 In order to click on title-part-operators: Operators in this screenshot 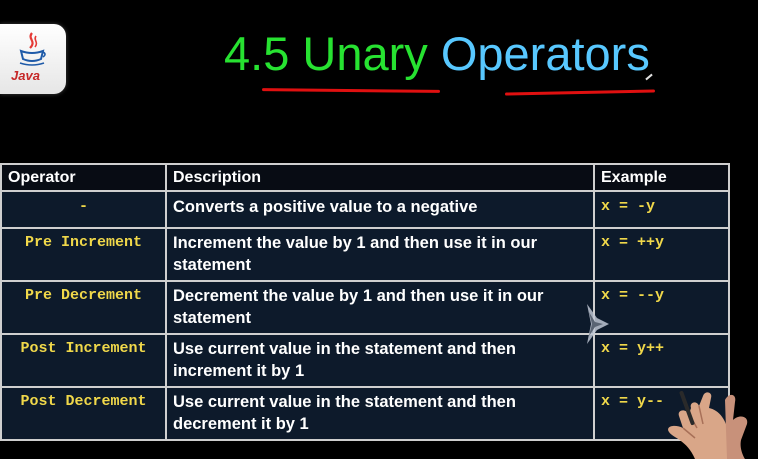, I will do `click(545, 53)`.